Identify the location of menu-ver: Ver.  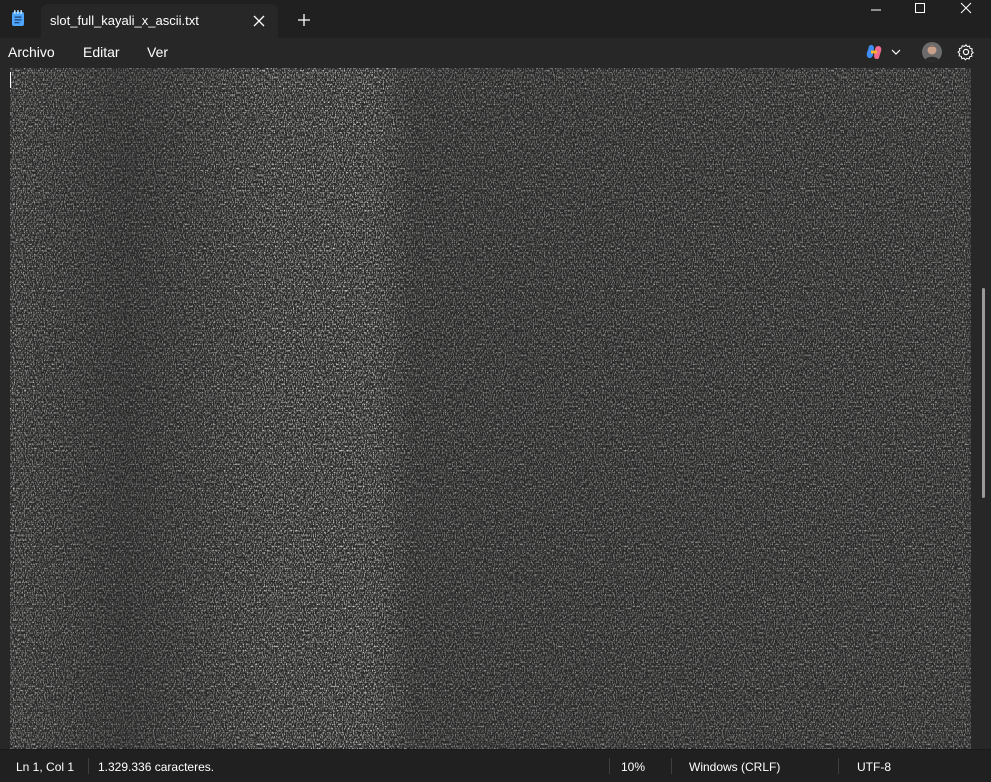
(157, 52).